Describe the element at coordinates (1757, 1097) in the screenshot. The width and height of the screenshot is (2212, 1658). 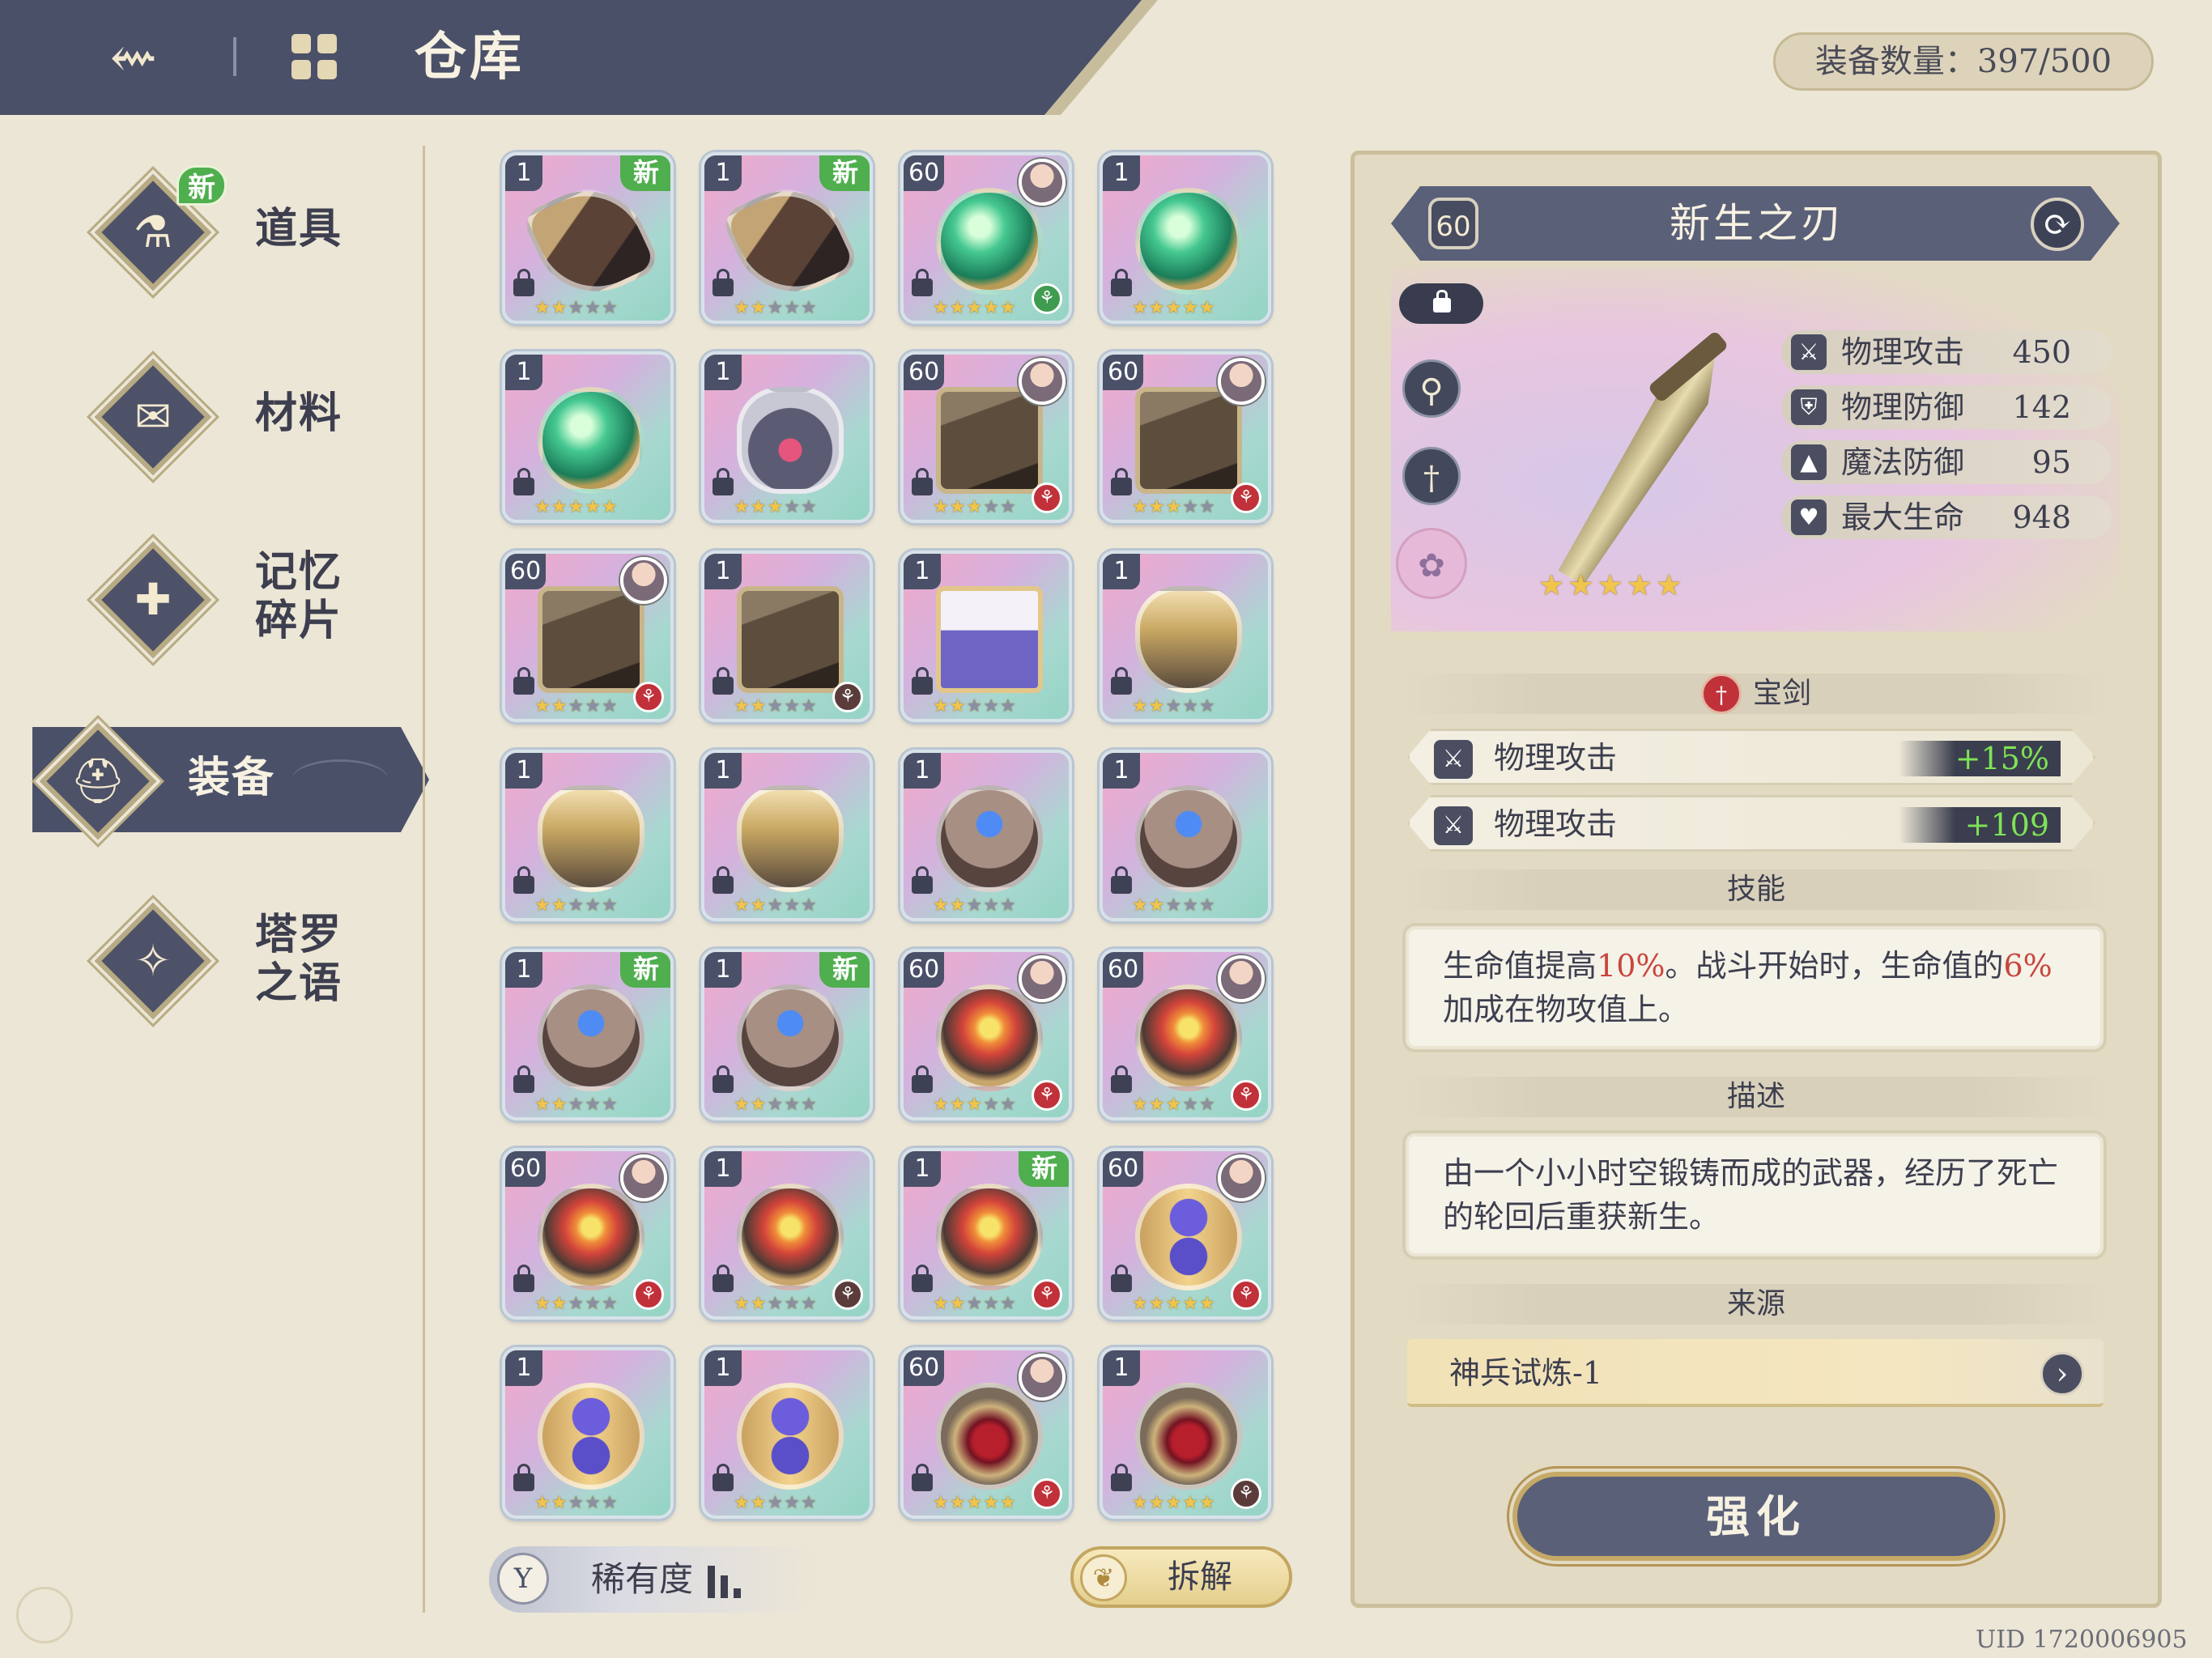
I see `description-header: 描述` at that location.